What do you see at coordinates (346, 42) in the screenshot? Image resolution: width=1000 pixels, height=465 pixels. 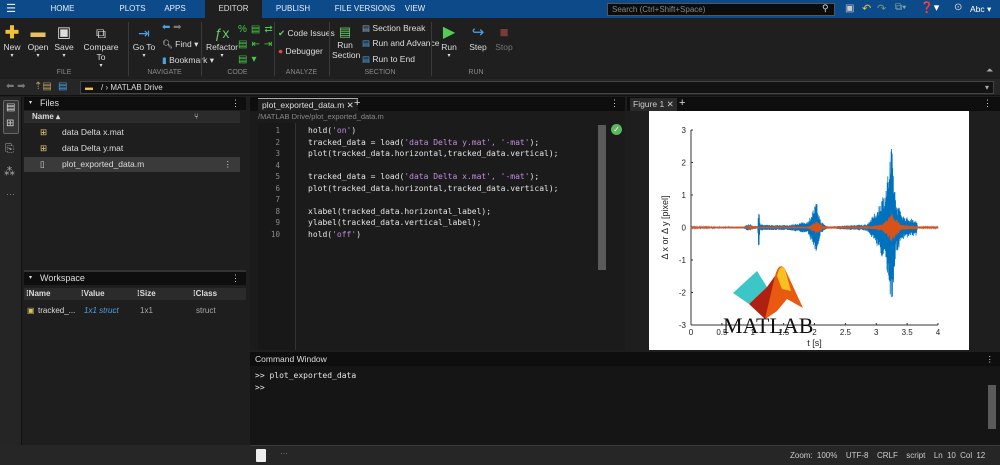 I see `run-section-button: ▤ Run Section` at bounding box center [346, 42].